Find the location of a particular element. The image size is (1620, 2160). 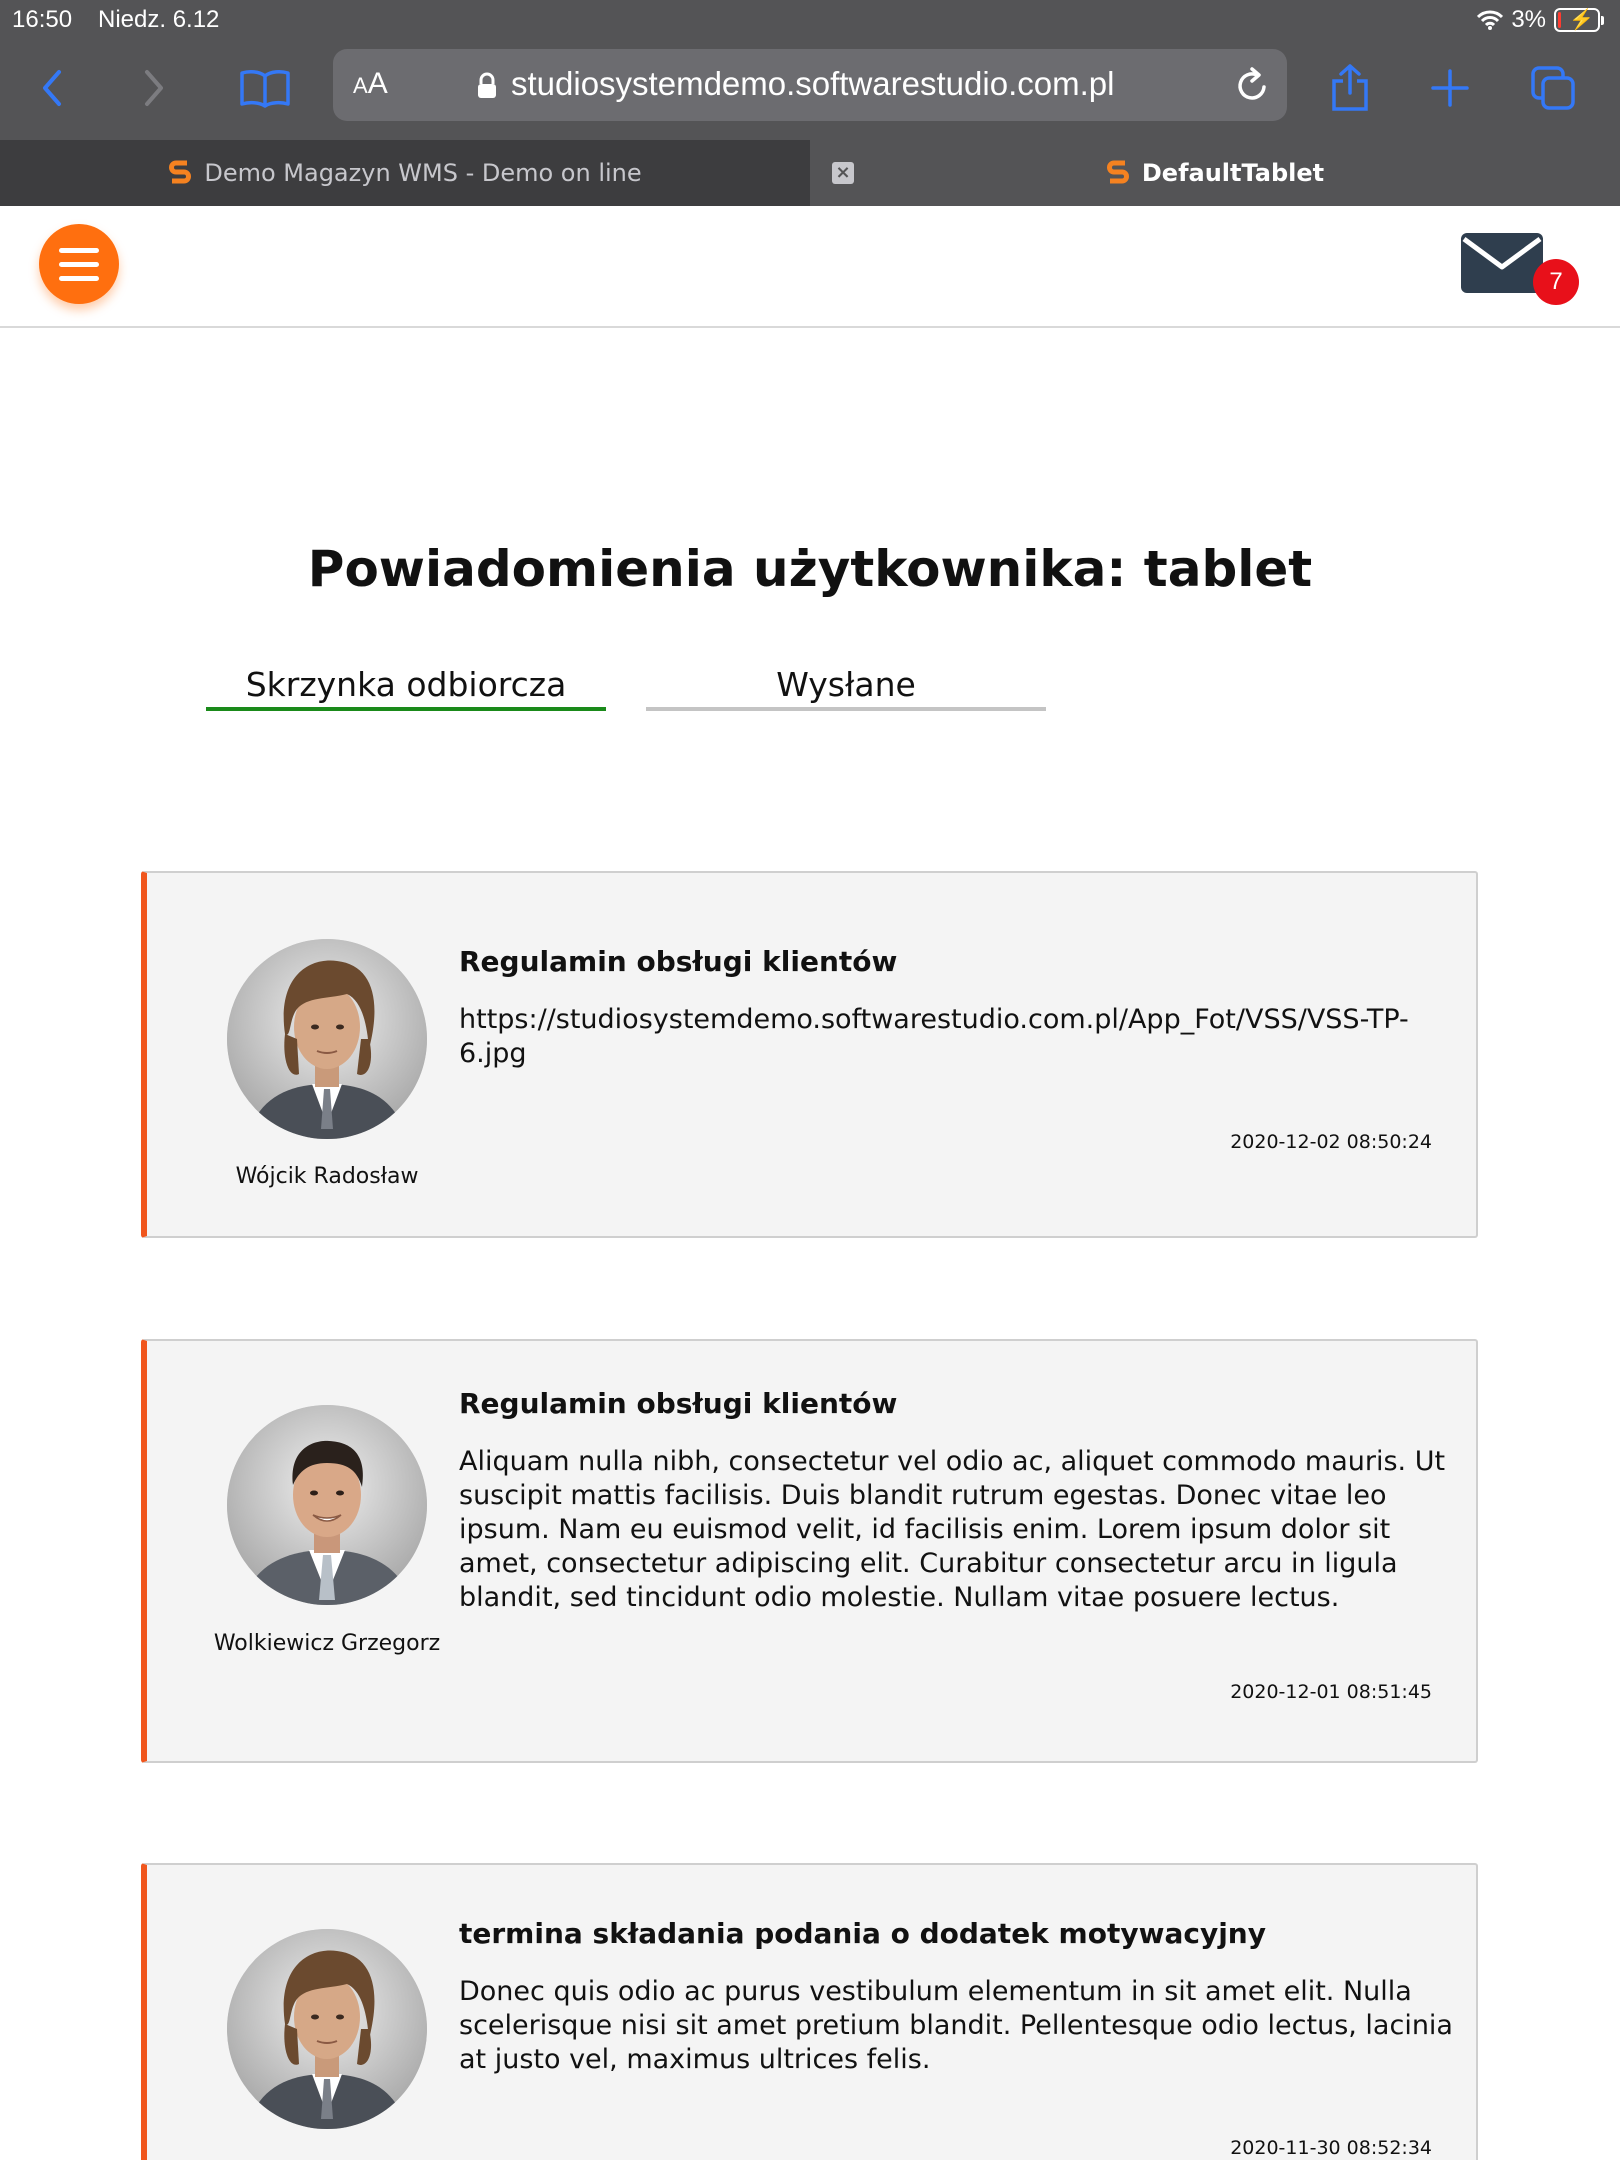

status-right: 3% ⚡ is located at coordinates (1540, 20).